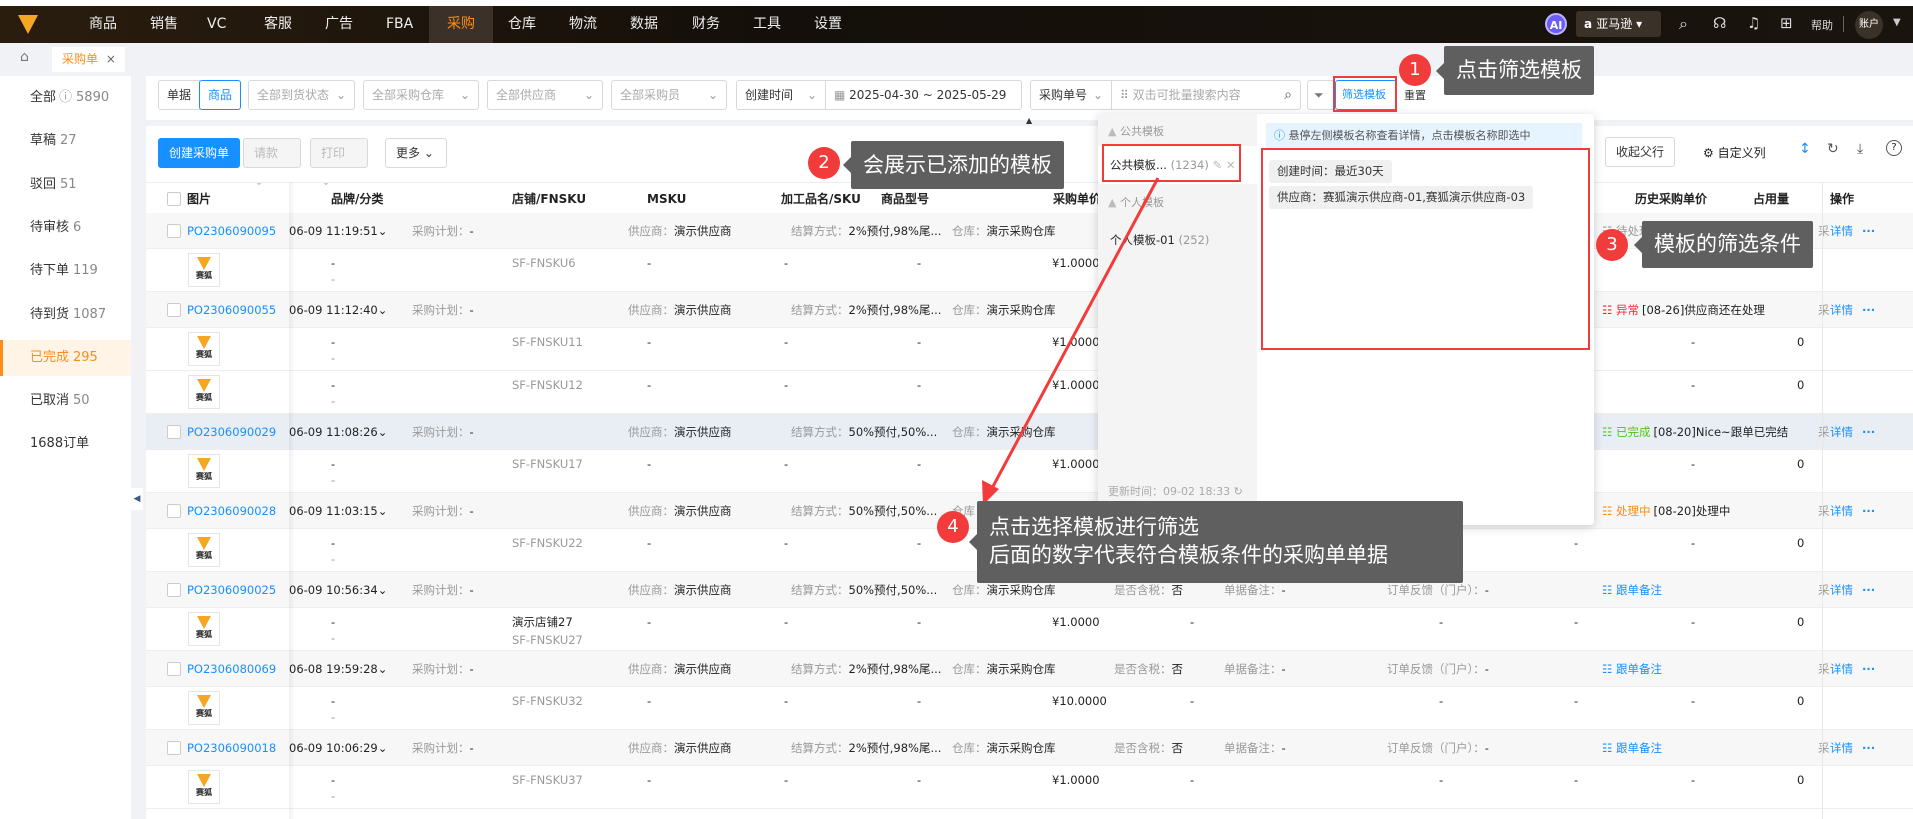 The height and width of the screenshot is (819, 1913). I want to click on step-1-note: 点击筛选模板, so click(1515, 70).